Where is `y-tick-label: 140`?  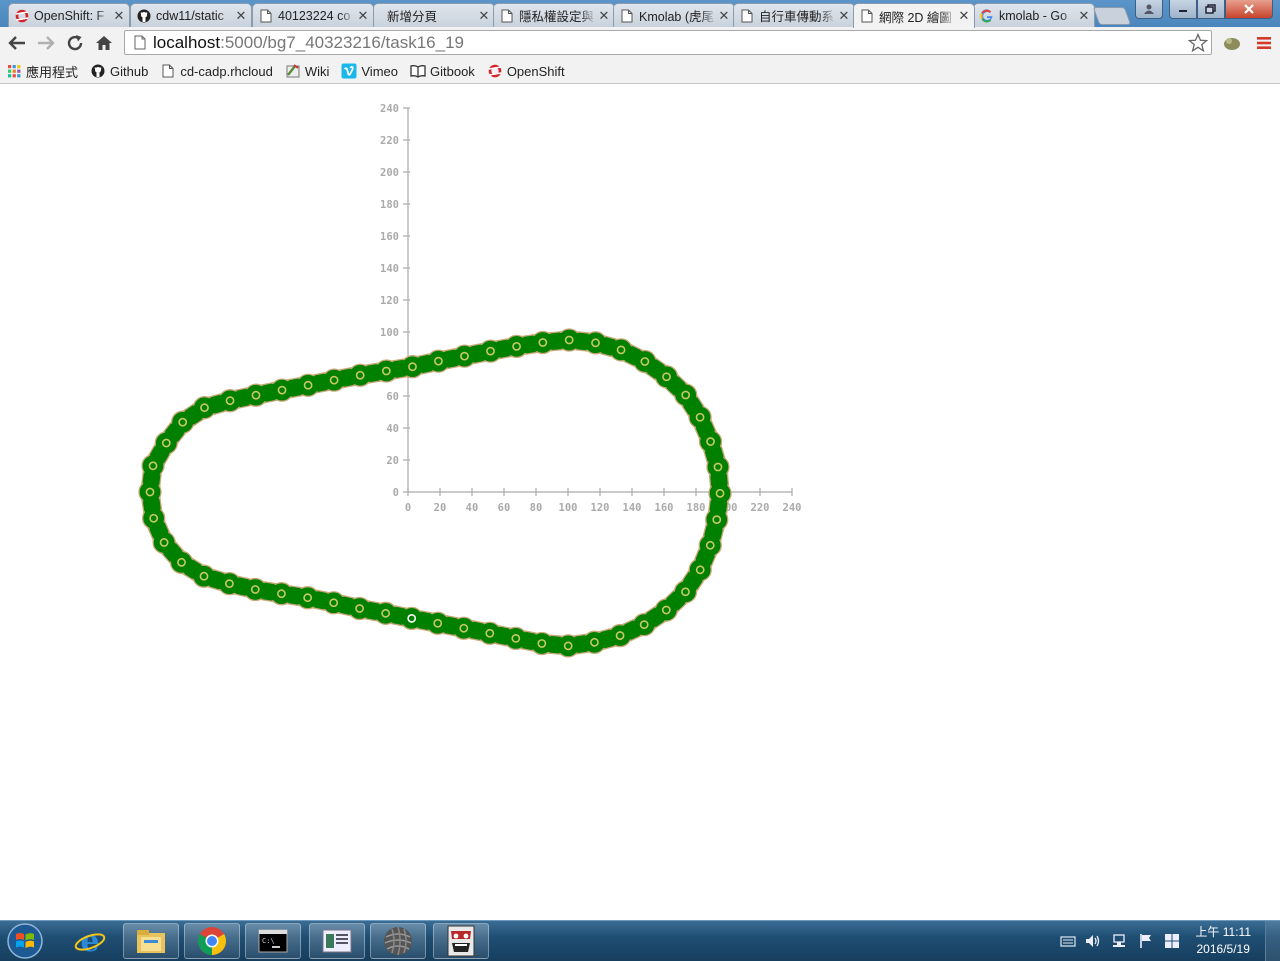
y-tick-label: 140 is located at coordinates (389, 269).